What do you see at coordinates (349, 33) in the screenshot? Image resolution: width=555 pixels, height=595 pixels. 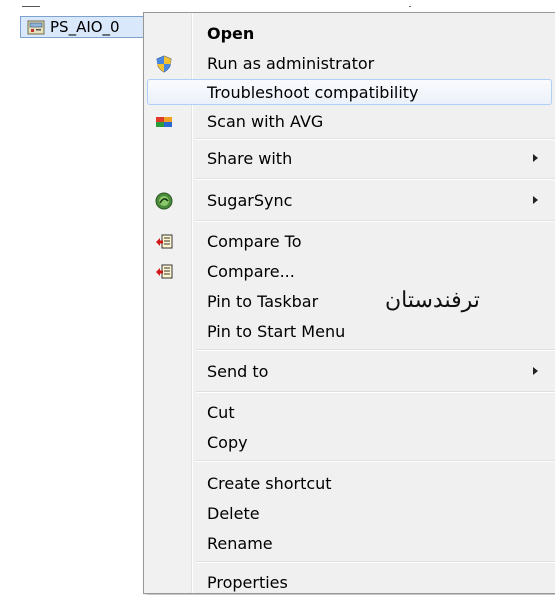 I see `menu-item-open: Open` at bounding box center [349, 33].